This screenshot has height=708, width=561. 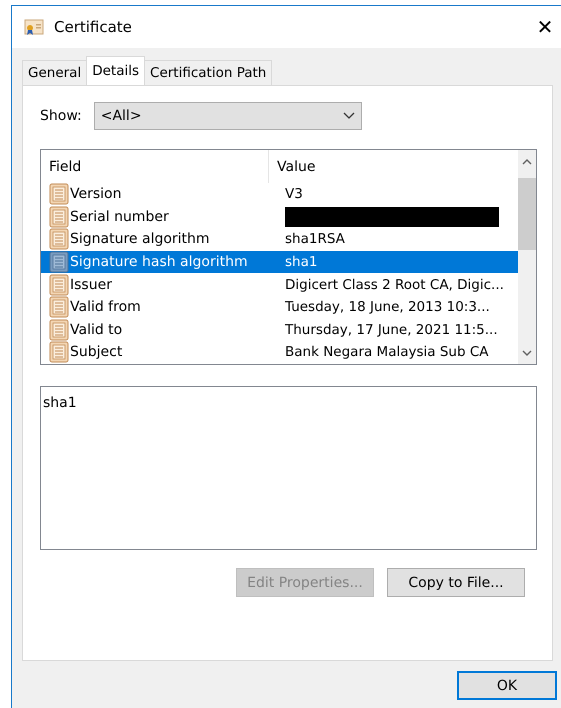 I want to click on field-name: Serial number, so click(x=119, y=216).